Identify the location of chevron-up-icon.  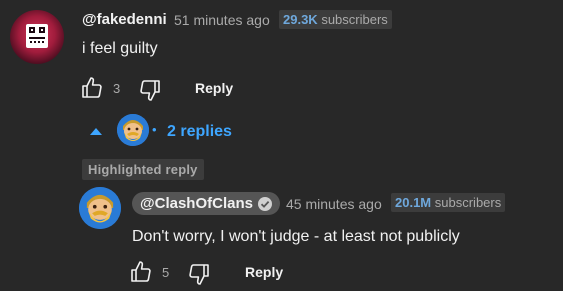
(96, 131).